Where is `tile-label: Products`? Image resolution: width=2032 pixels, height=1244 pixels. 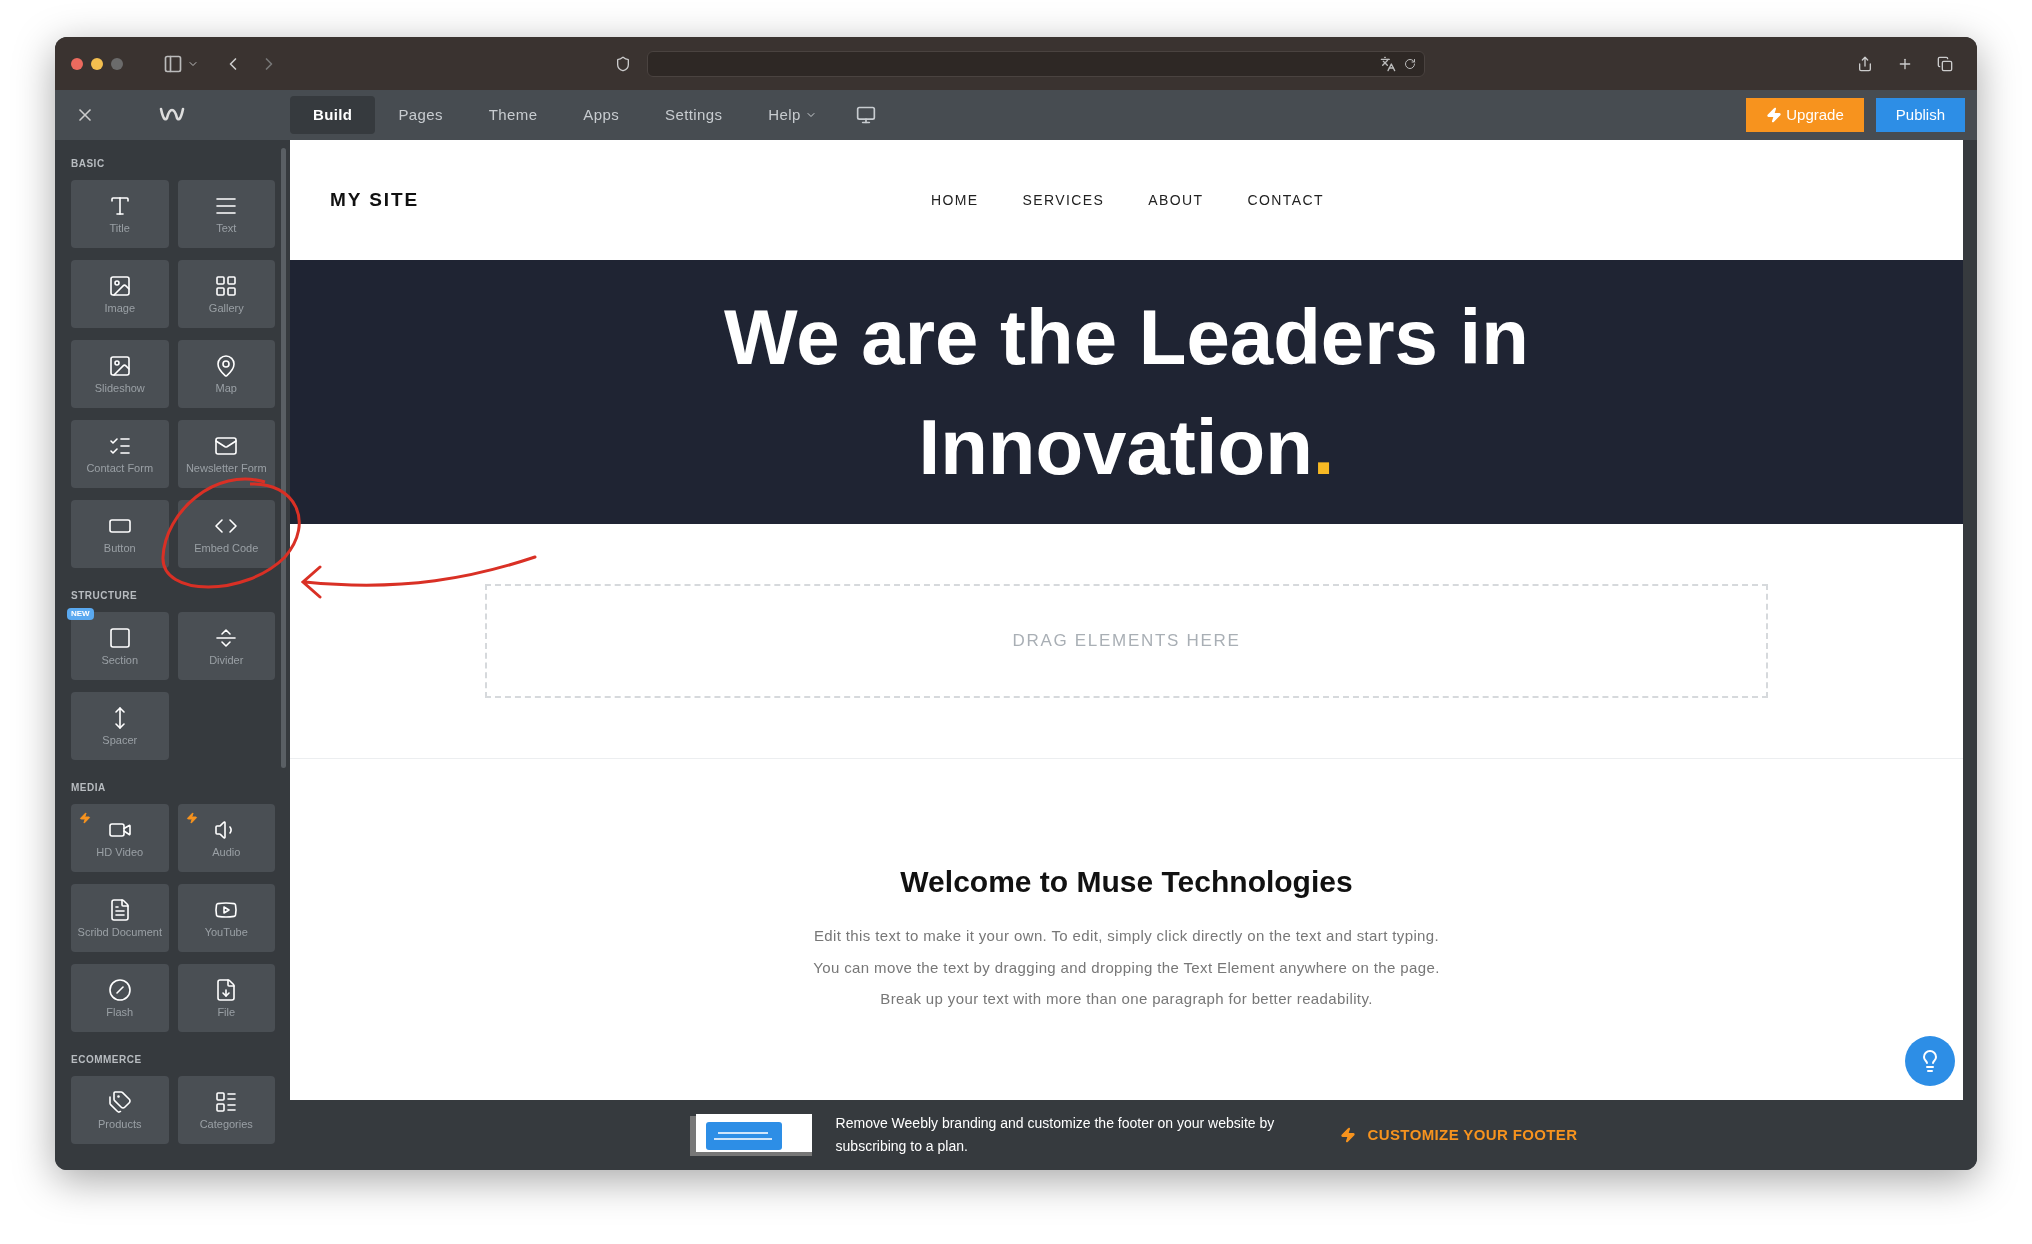
tile-label: Products is located at coordinates (120, 1124).